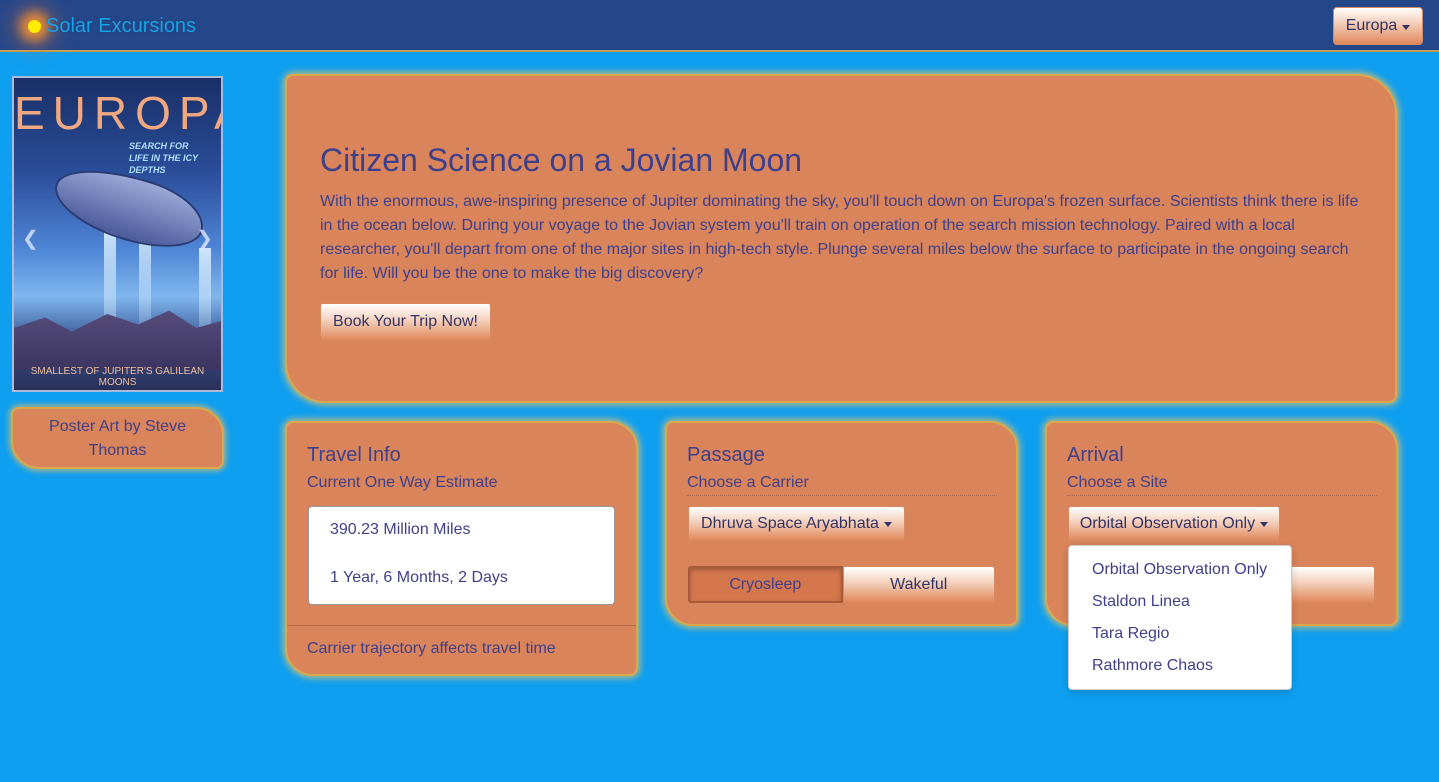 Image resolution: width=1439 pixels, height=782 pixels. What do you see at coordinates (419, 577) in the screenshot?
I see `duration-value: 1 Year, 6 Months, 2 Days` at bounding box center [419, 577].